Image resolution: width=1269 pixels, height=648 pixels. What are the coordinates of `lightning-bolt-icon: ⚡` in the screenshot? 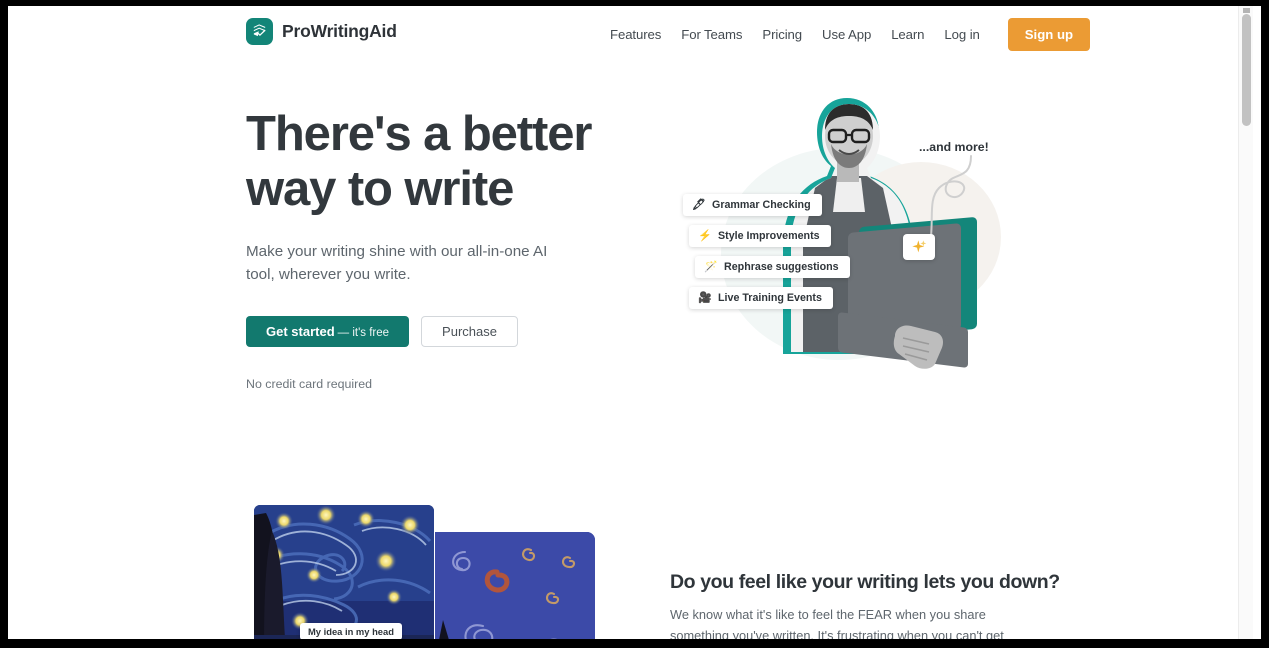 It's located at (705, 235).